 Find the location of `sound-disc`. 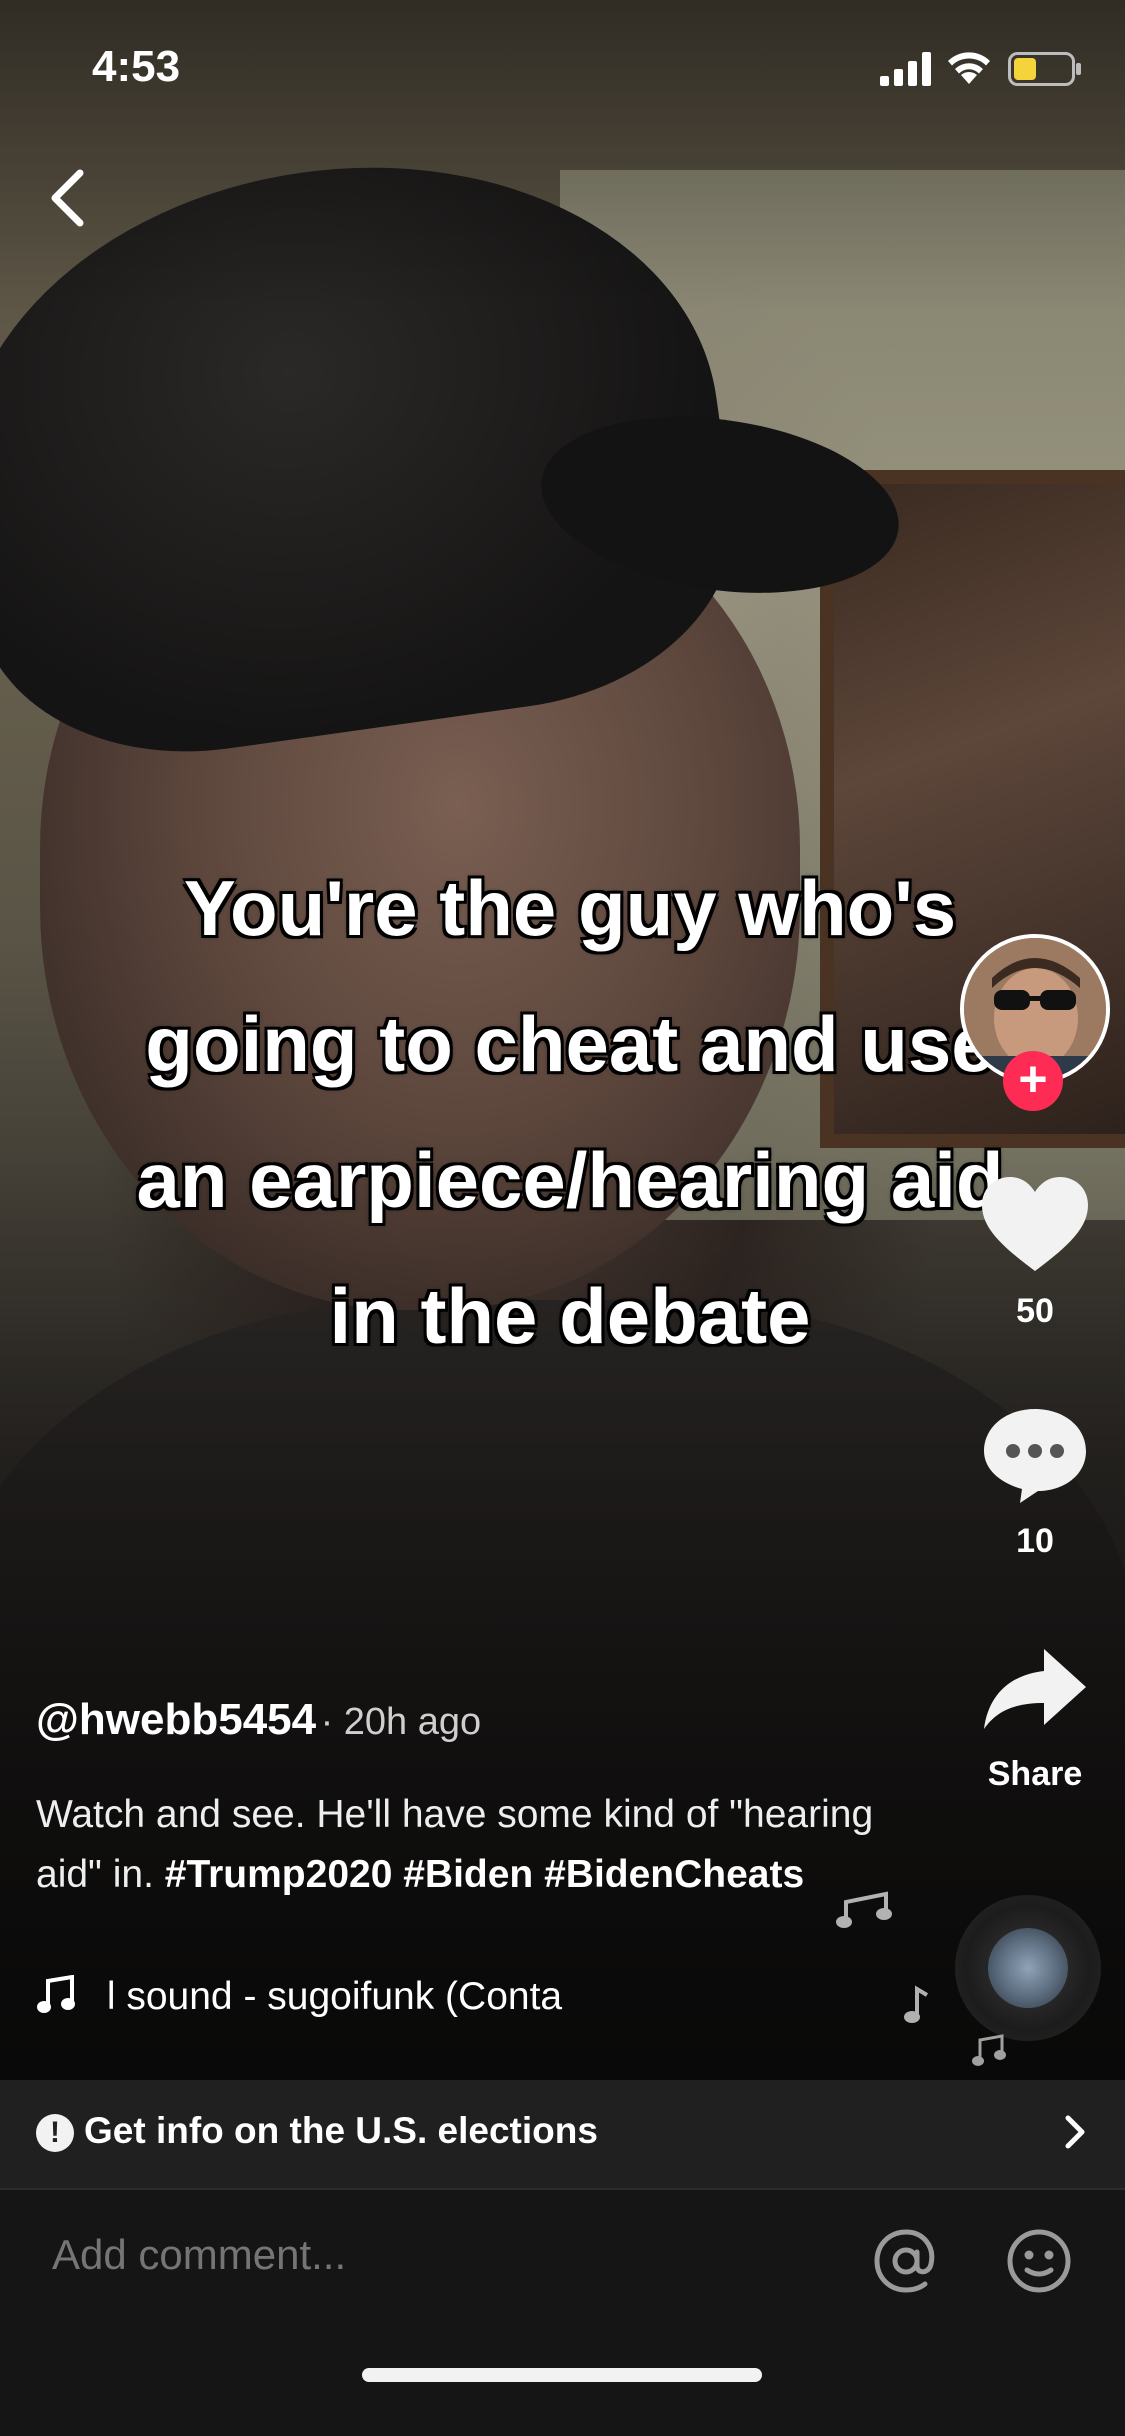

sound-disc is located at coordinates (1028, 1968).